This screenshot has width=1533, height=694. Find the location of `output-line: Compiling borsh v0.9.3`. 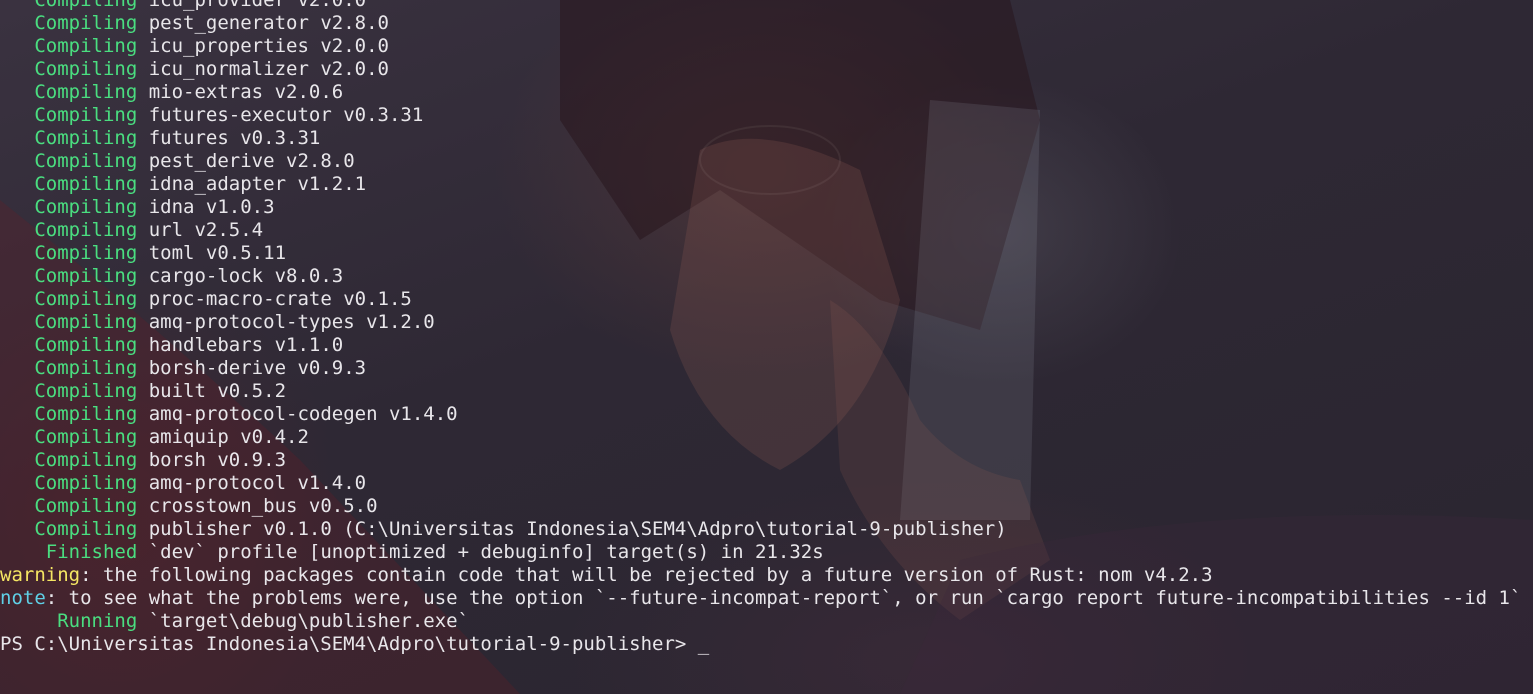

output-line: Compiling borsh v0.9.3 is located at coordinates (766, 460).